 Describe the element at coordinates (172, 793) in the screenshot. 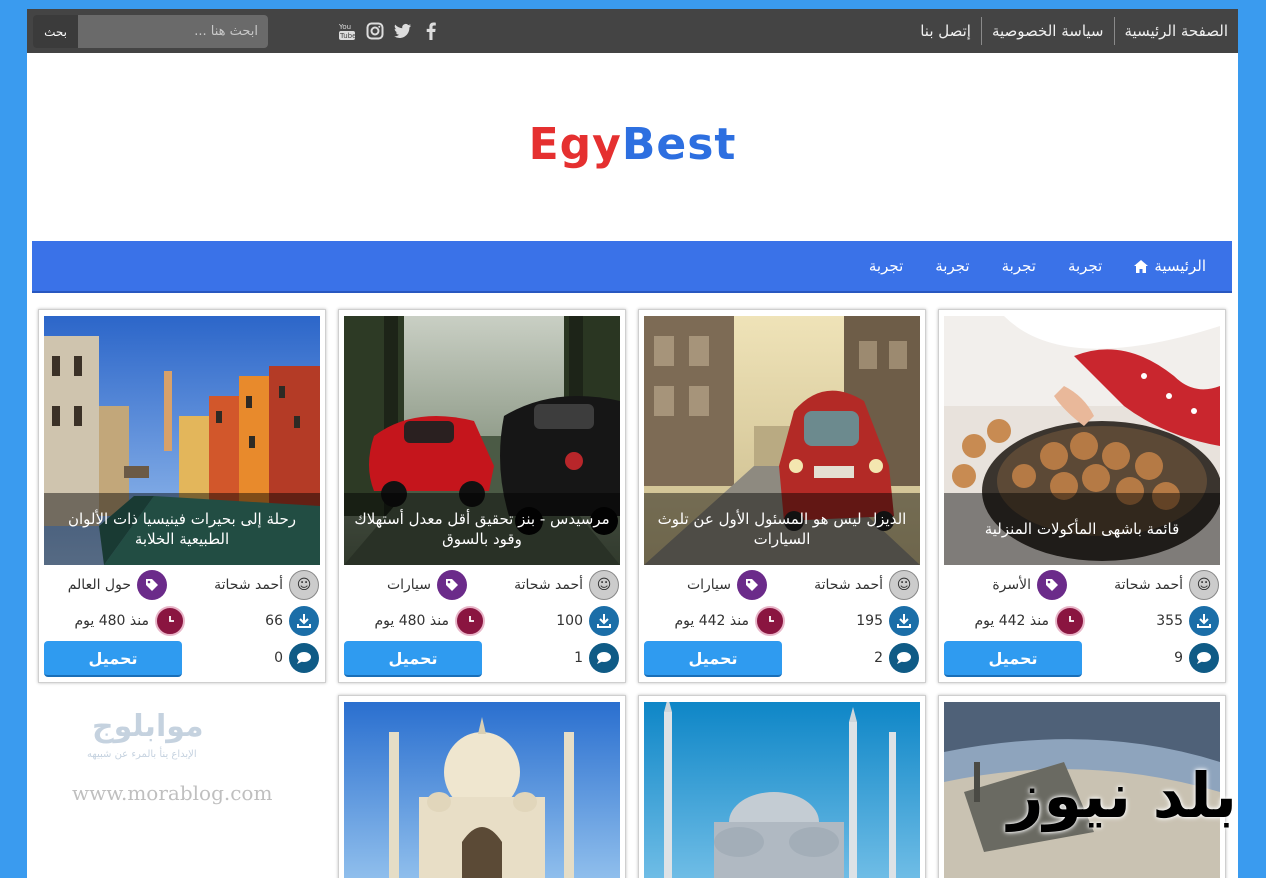

I see `watermark-url: www.morablog.com` at that location.